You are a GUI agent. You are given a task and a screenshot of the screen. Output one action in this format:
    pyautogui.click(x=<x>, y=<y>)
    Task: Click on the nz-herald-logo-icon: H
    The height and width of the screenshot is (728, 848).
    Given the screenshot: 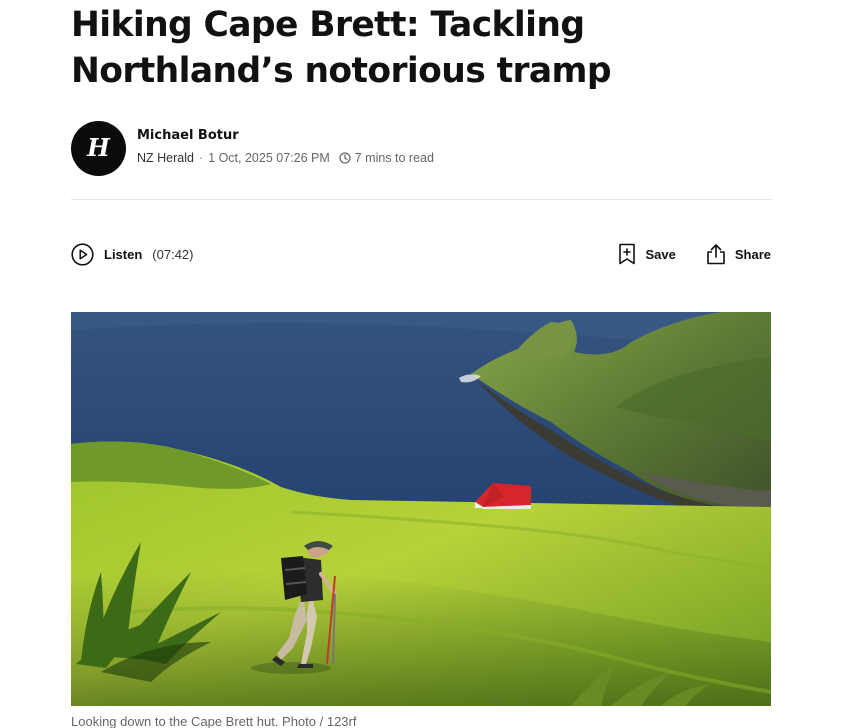 What is the action you would take?
    pyautogui.click(x=98, y=147)
    